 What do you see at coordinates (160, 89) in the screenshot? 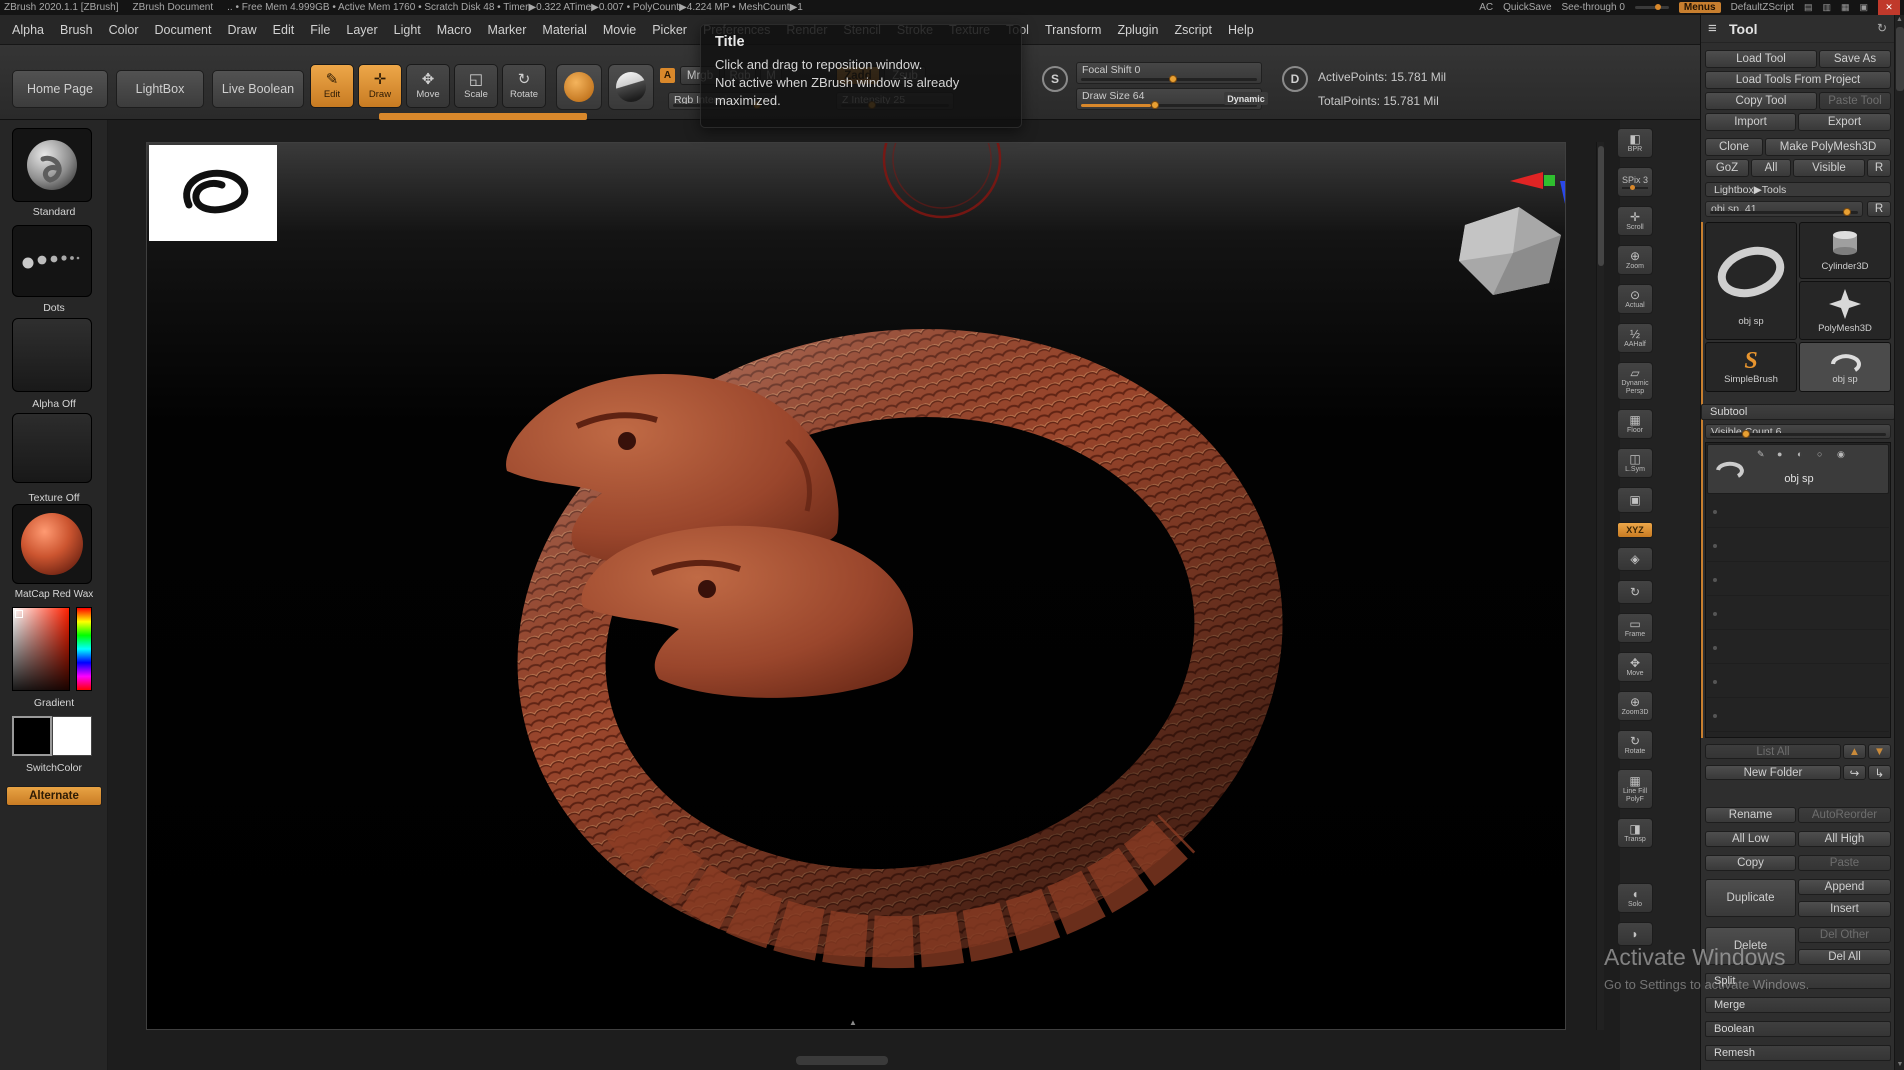
I see `lightbox-button: LightBox` at bounding box center [160, 89].